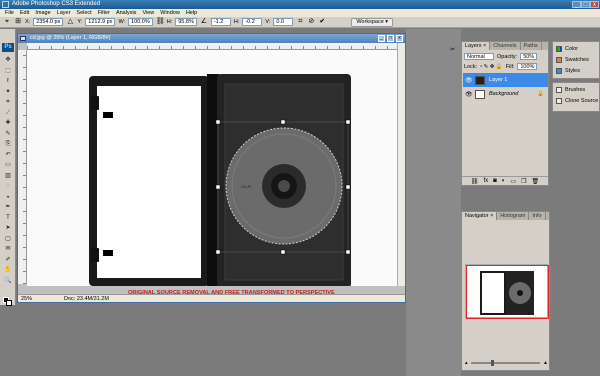 Image resolution: width=600 pixels, height=376 pixels. What do you see at coordinates (493, 363) in the screenshot?
I see `zoom-slider-knob` at bounding box center [493, 363].